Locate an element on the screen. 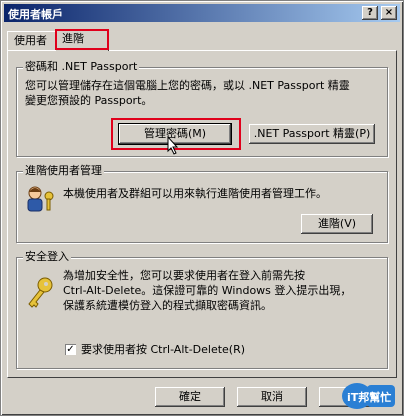 Image resolution: width=404 pixels, height=416 pixels. tab-users: 使用者 is located at coordinates (34, 40).